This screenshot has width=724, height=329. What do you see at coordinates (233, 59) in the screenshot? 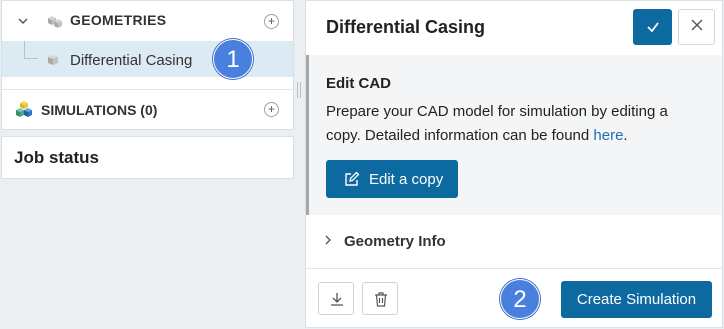
I see `step-badge-1: 1` at bounding box center [233, 59].